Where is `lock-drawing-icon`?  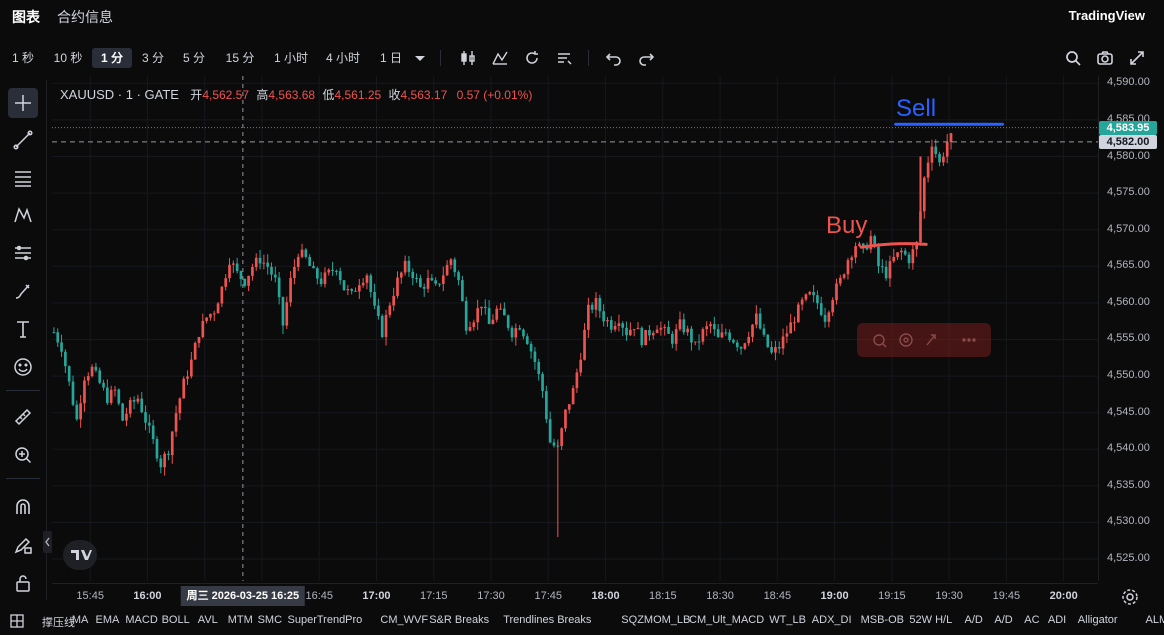 lock-drawing-icon is located at coordinates (23, 545).